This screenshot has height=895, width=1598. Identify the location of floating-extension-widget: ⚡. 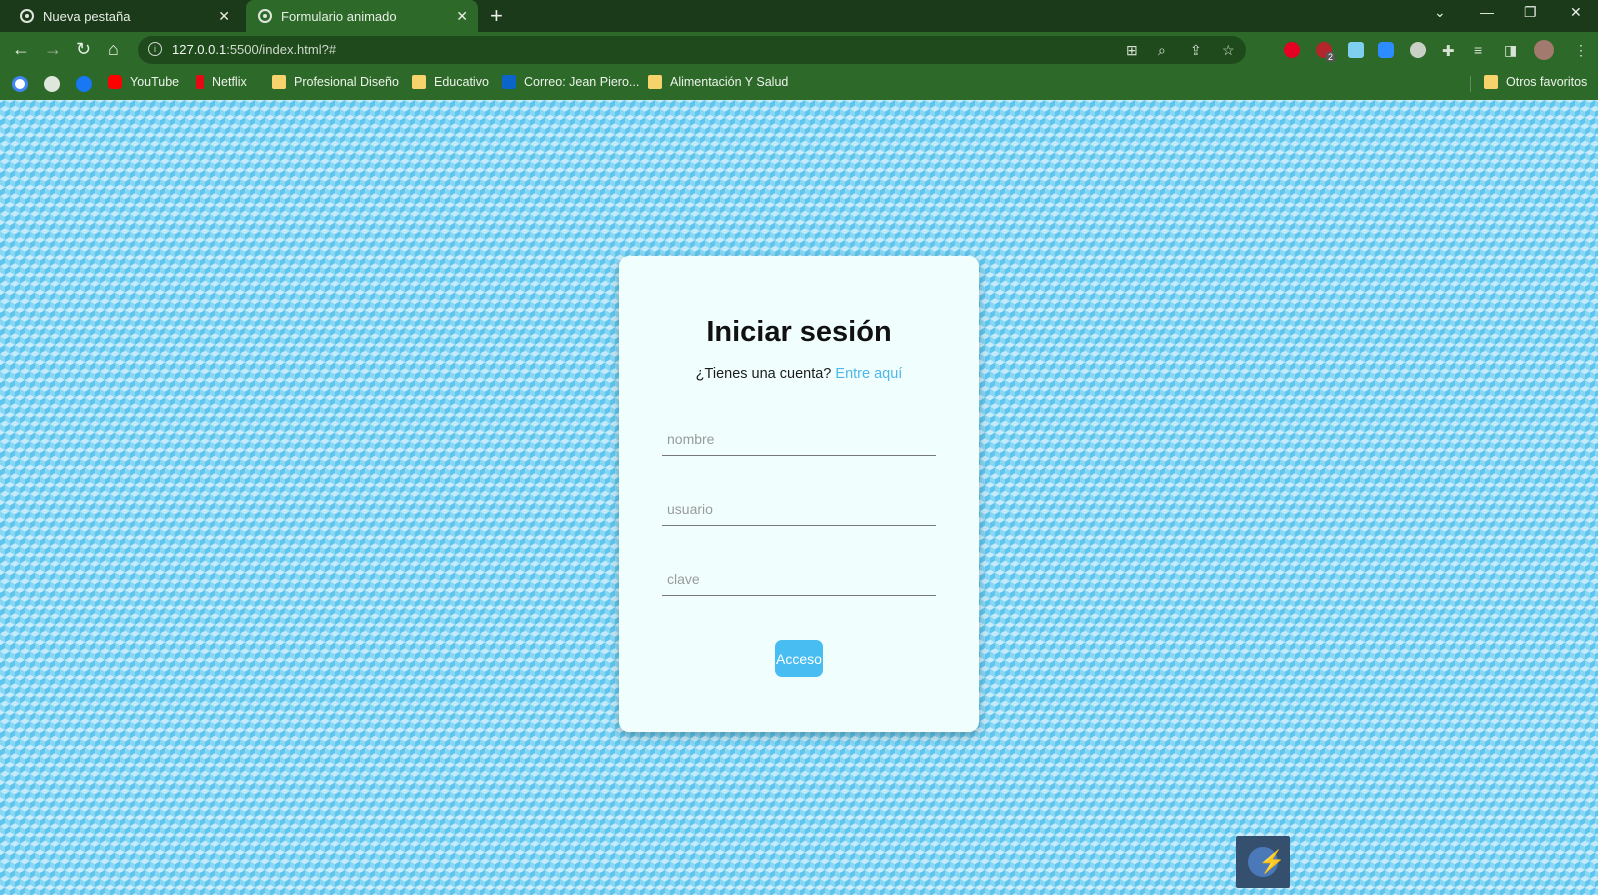
(1263, 862).